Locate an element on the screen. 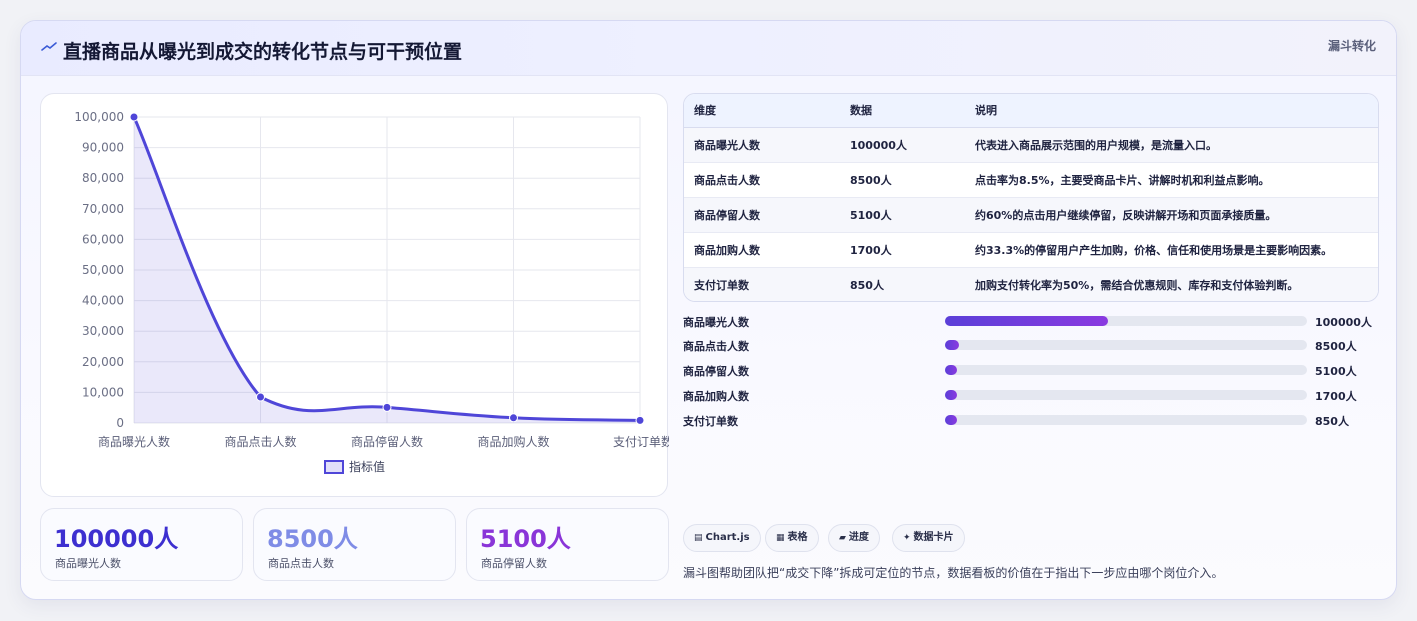 This screenshot has height=621, width=1417. table-cell: 约33.3%的停留用户产生加购，价格、信任和使用场景是主要影响因素。 is located at coordinates (1176, 250).